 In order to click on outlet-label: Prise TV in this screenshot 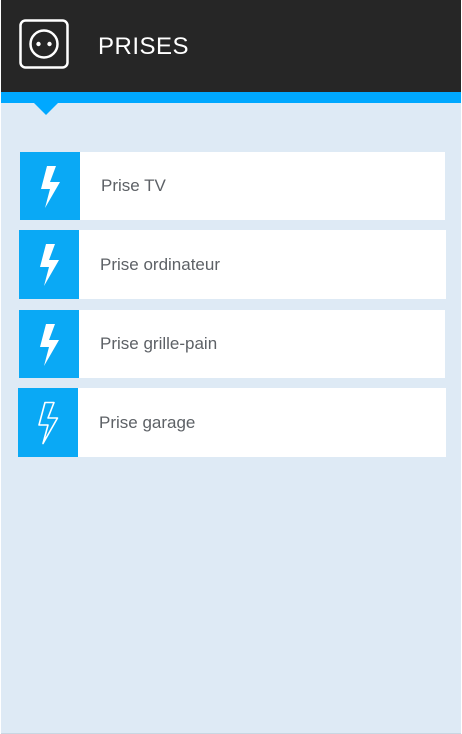, I will do `click(133, 185)`.